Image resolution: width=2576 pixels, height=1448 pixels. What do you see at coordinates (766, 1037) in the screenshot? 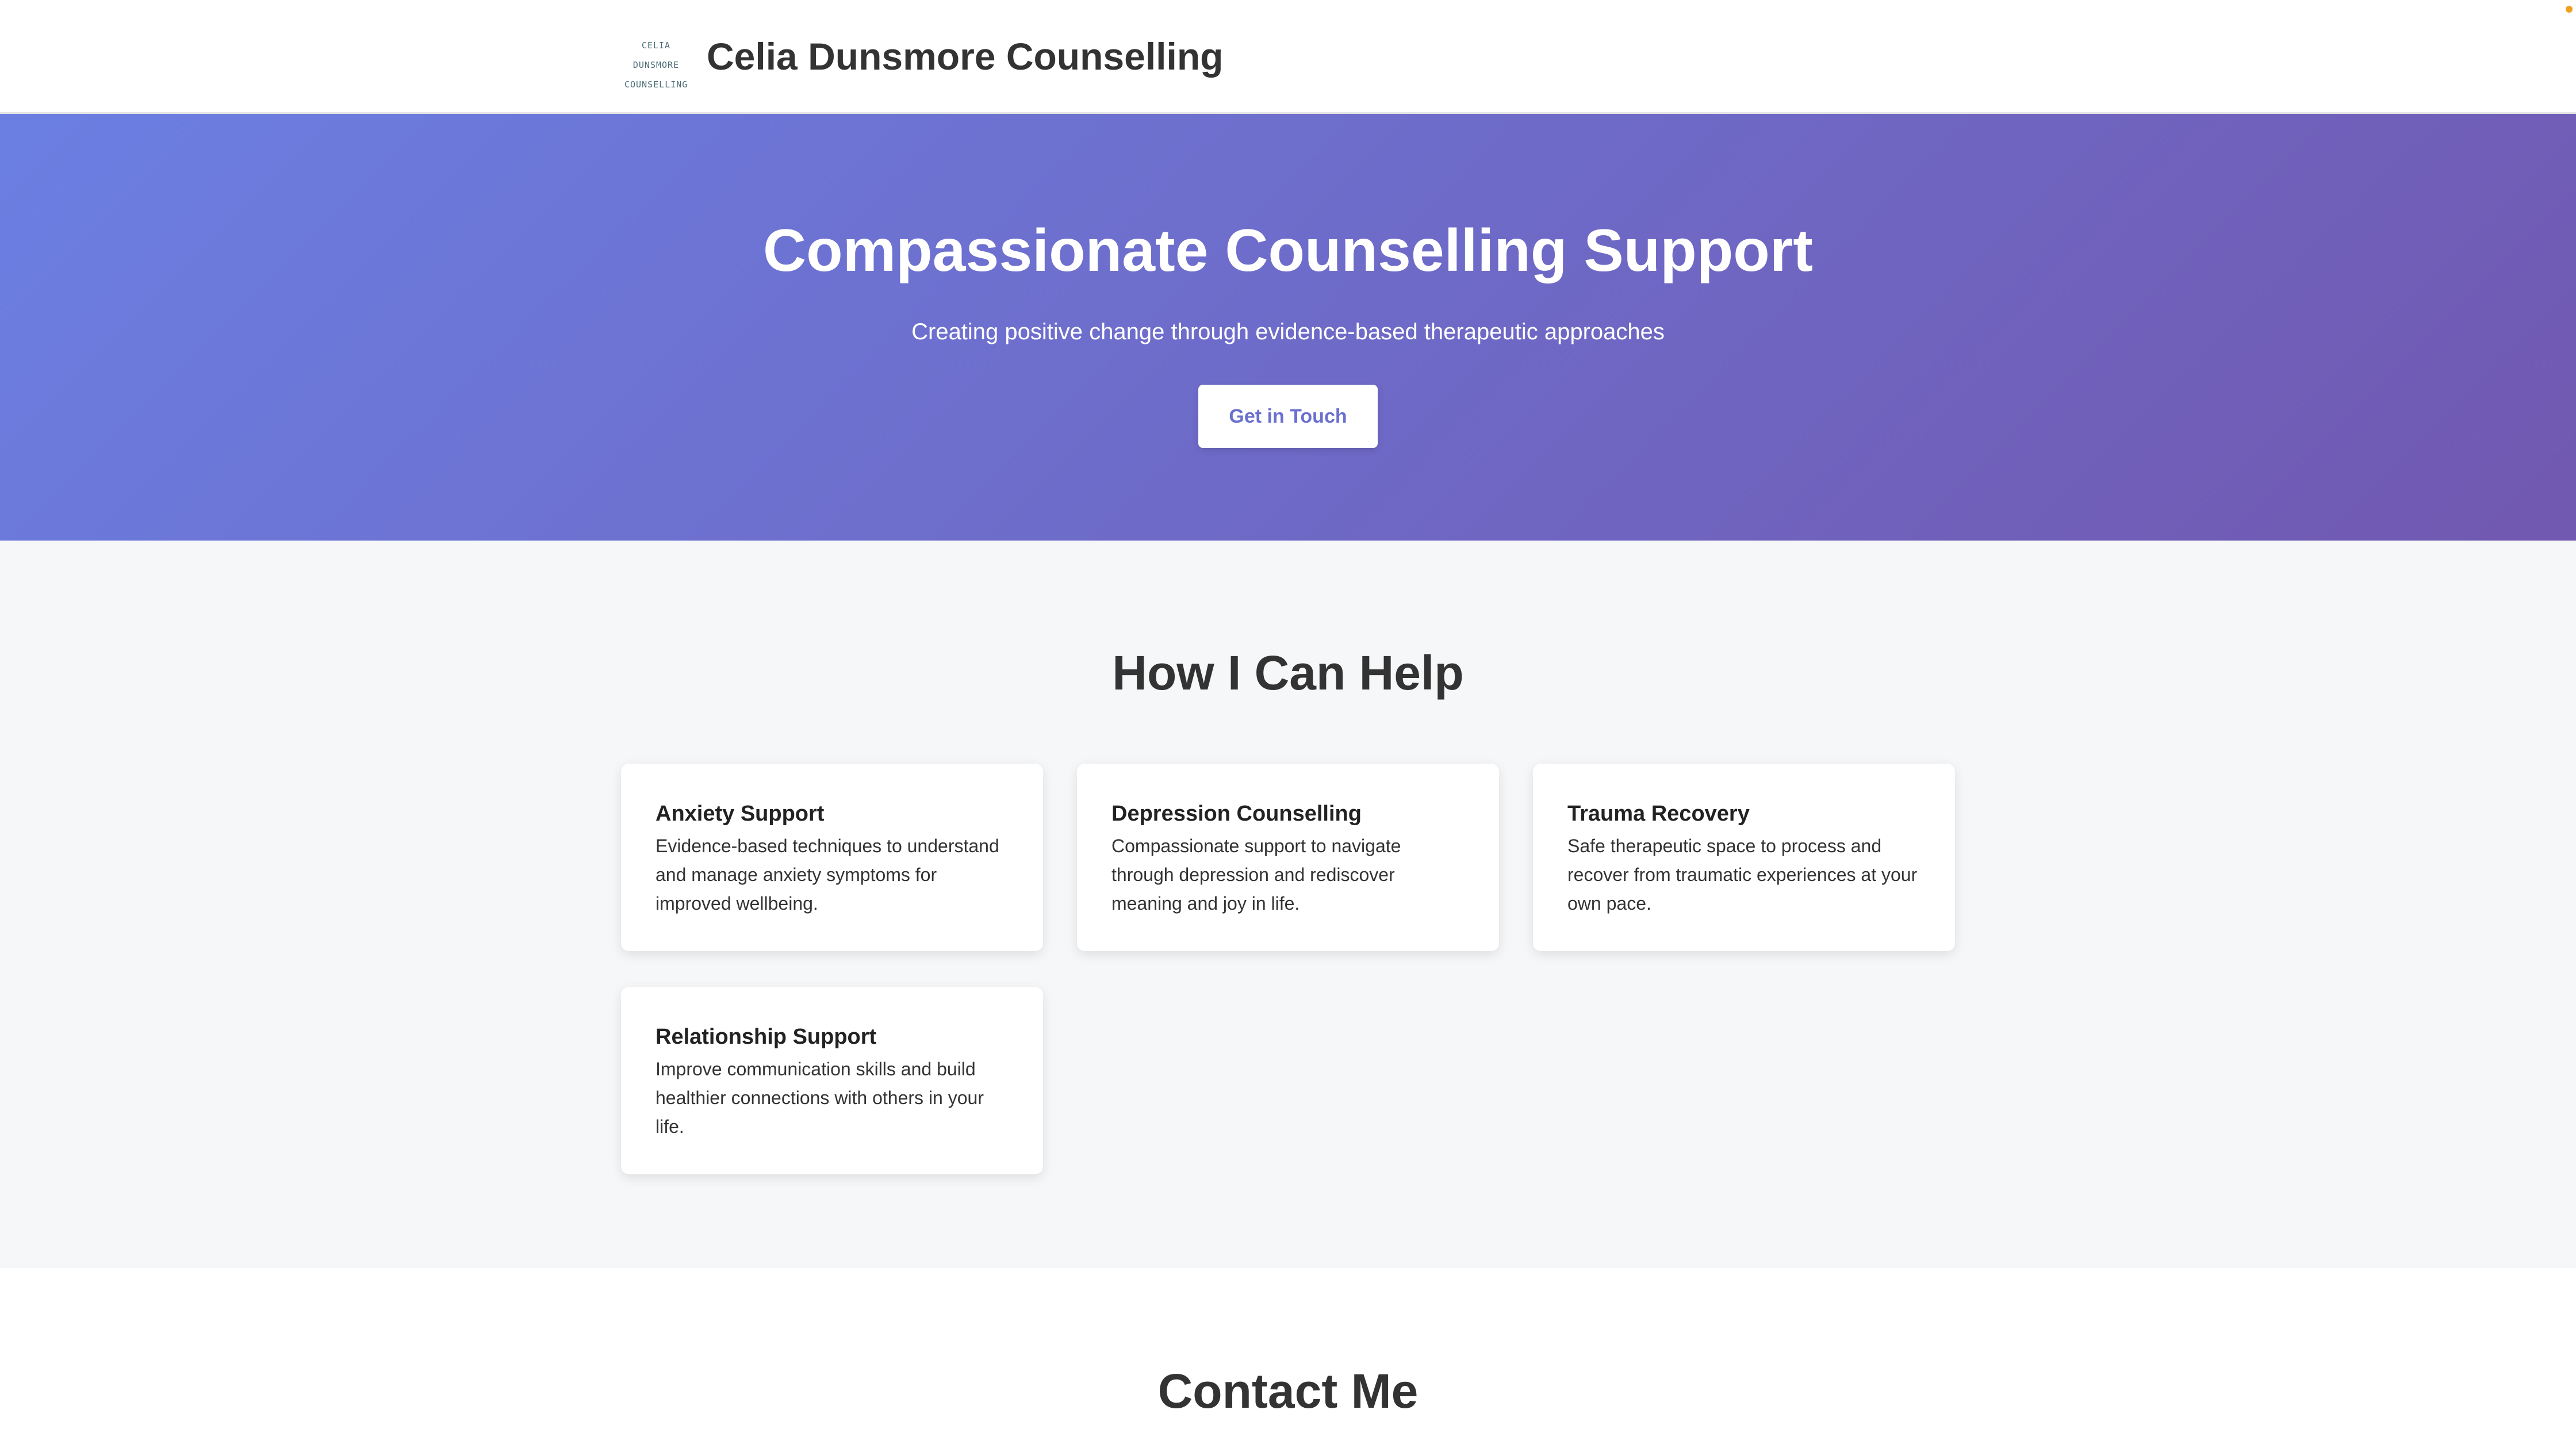
I see `service-card-title: Relationship Support` at bounding box center [766, 1037].